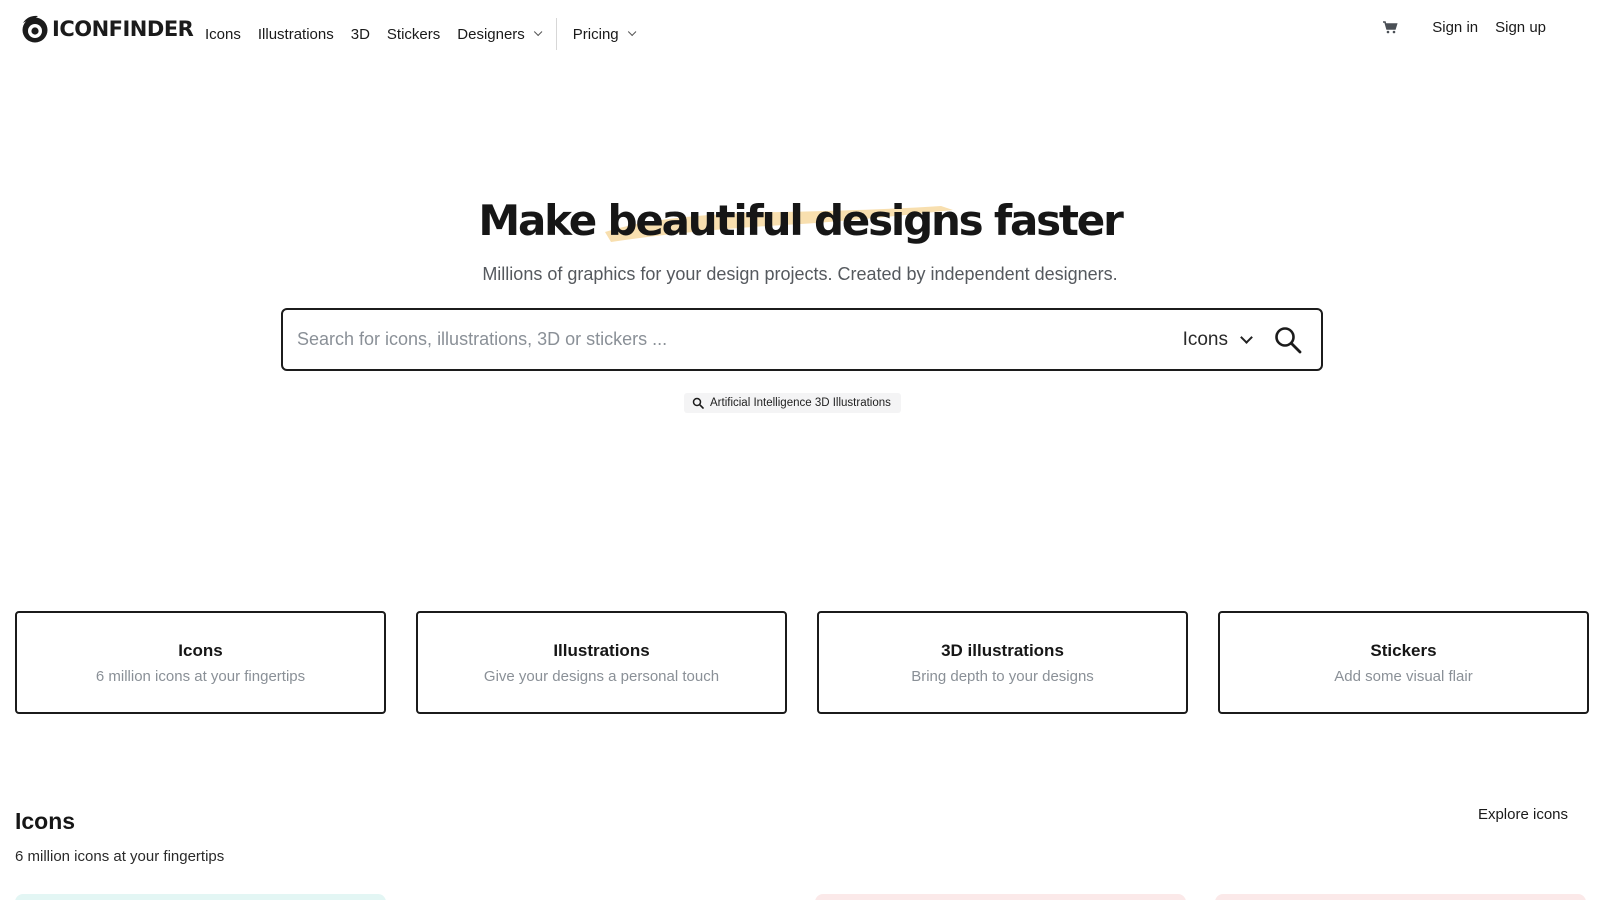 The image size is (1600, 900). I want to click on card-subtitle: 6 million icons at your fingertips, so click(200, 676).